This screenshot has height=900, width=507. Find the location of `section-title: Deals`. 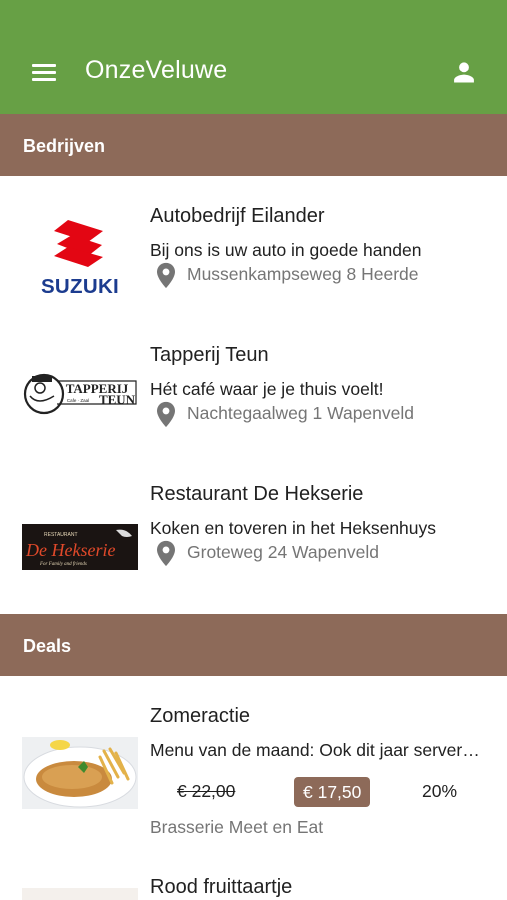

section-title: Deals is located at coordinates (47, 646).